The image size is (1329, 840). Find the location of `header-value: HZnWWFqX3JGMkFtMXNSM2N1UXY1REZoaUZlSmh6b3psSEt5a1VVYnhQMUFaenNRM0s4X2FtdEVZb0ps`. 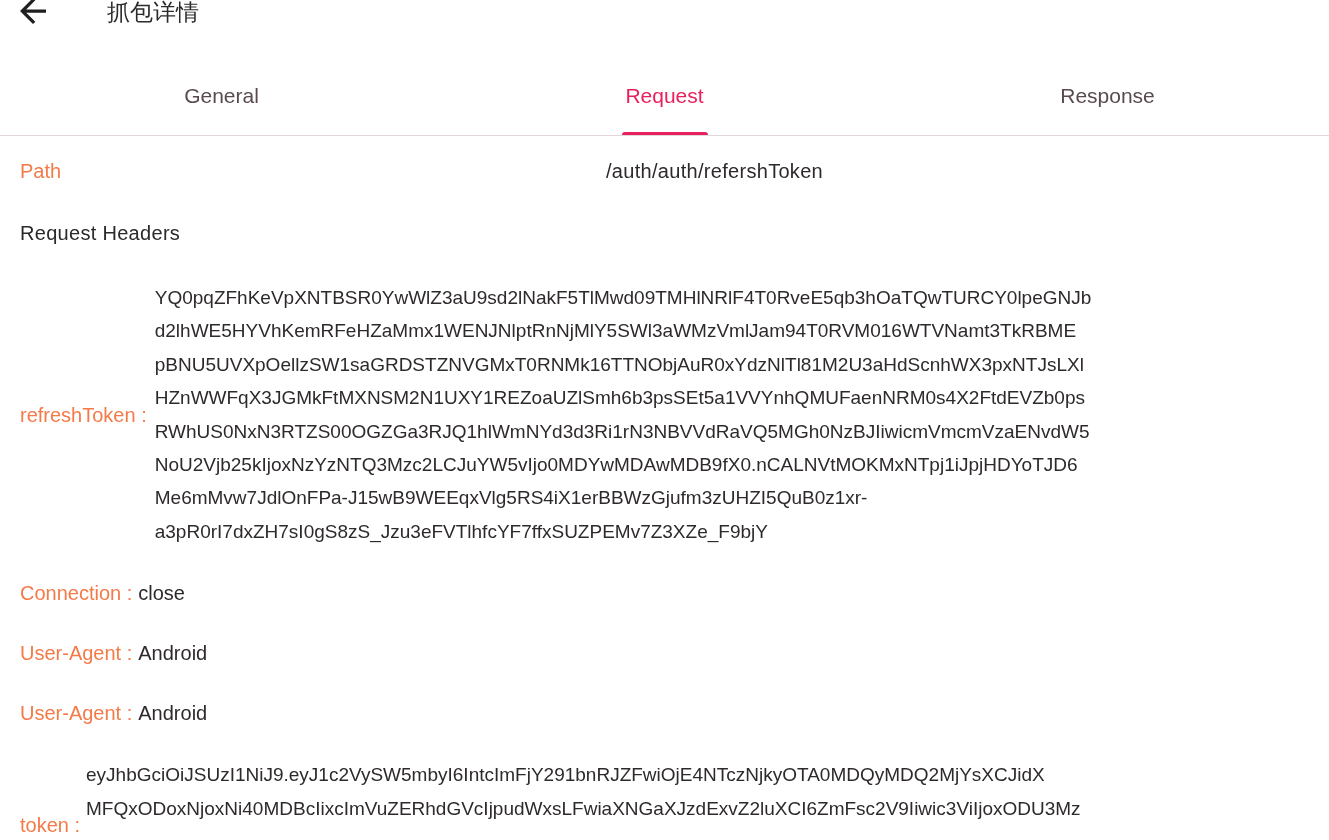

header-value: HZnWWFqX3JGMkFtMXNSM2N1UXY1REZoaUZlSmh6b3psSEt5a1VVYnhQMUFaenNRM0s4X2FtdEVZb0ps is located at coordinates (619, 398).